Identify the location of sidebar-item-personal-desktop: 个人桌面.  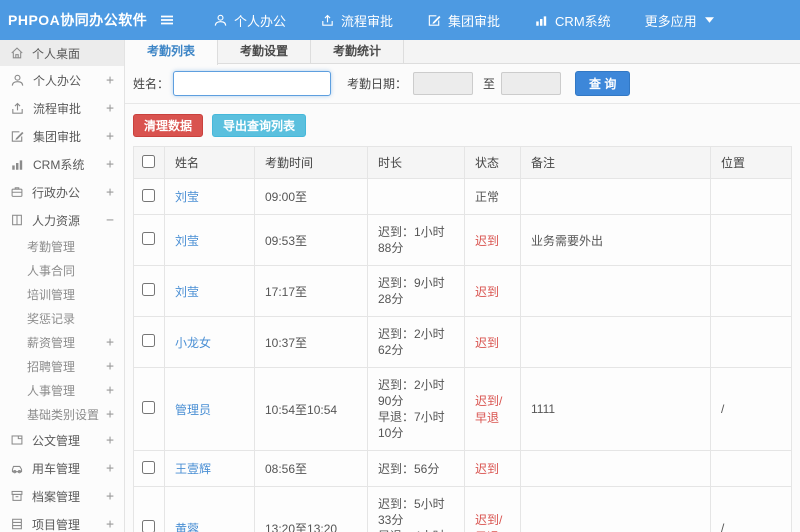
(62, 53).